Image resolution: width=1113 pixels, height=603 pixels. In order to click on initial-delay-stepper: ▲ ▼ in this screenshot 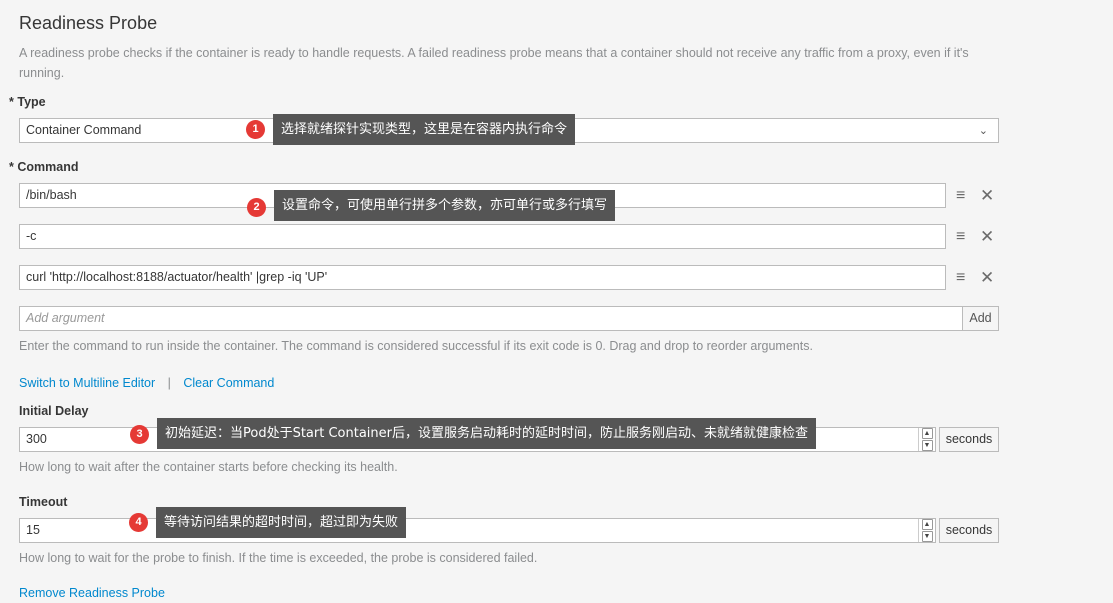, I will do `click(926, 439)`.